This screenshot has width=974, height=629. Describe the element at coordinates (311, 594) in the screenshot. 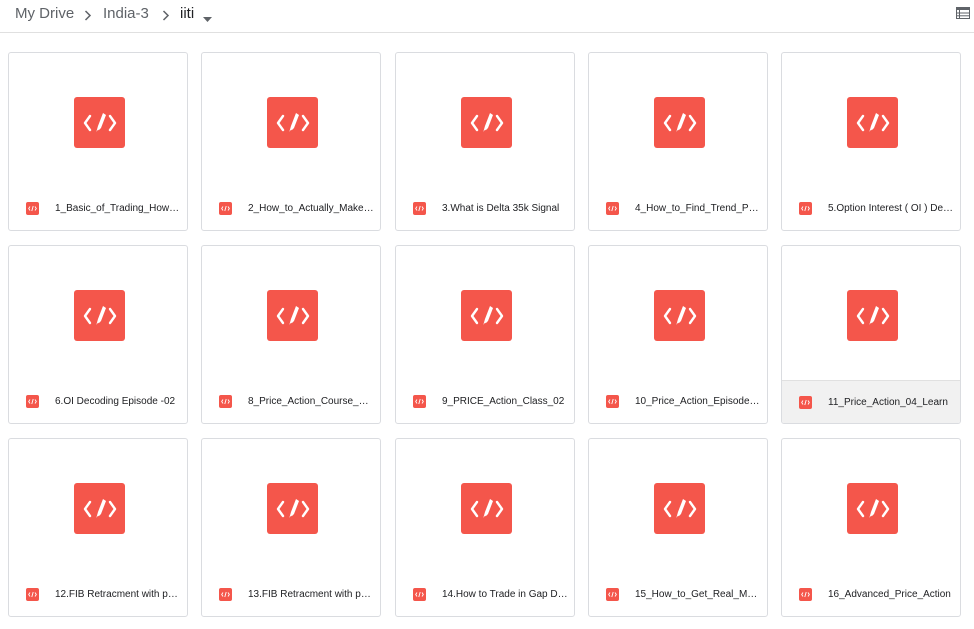

I see `file-name: 13.FIB Retracment with price action 2` at that location.